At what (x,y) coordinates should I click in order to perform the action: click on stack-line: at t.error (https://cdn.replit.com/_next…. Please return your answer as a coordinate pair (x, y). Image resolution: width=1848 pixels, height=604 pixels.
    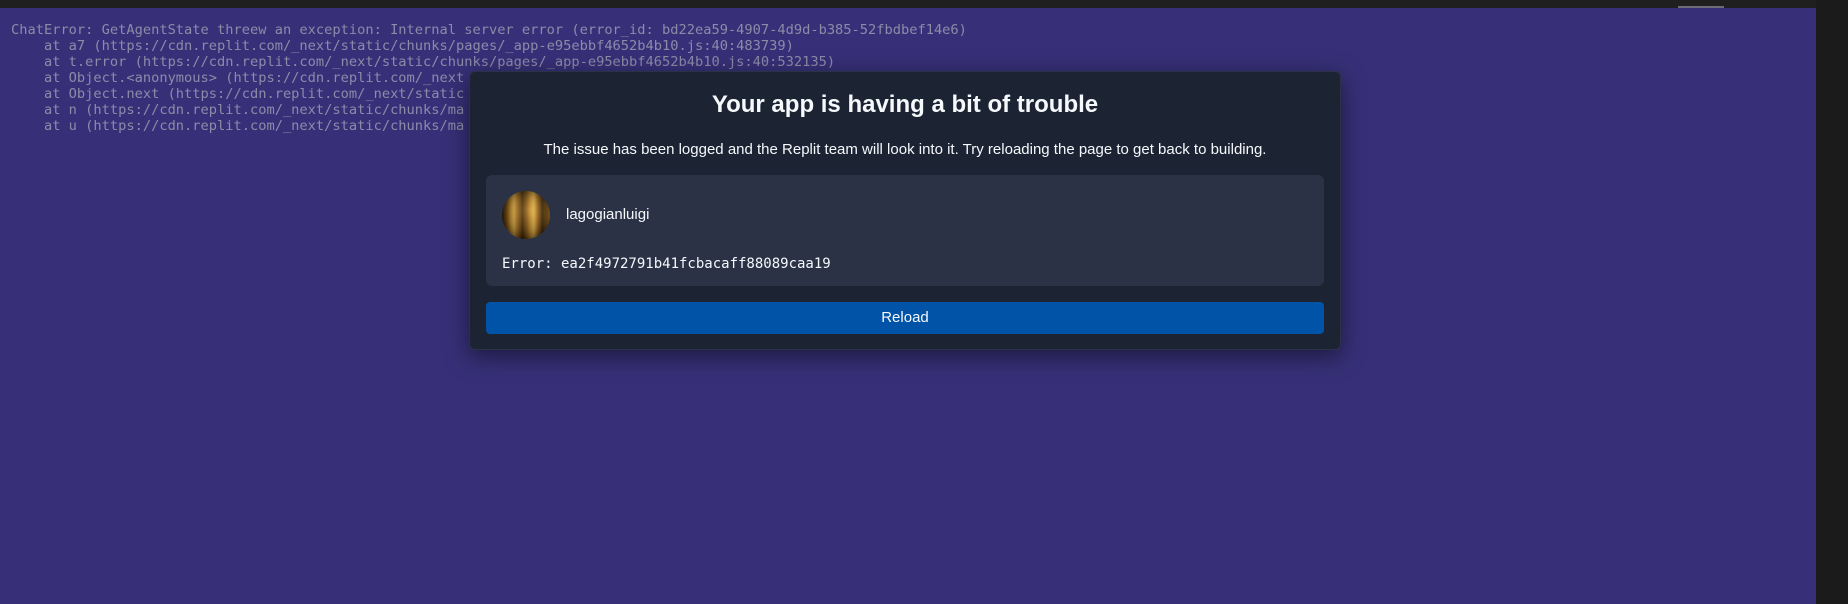
    Looking at the image, I should click on (423, 62).